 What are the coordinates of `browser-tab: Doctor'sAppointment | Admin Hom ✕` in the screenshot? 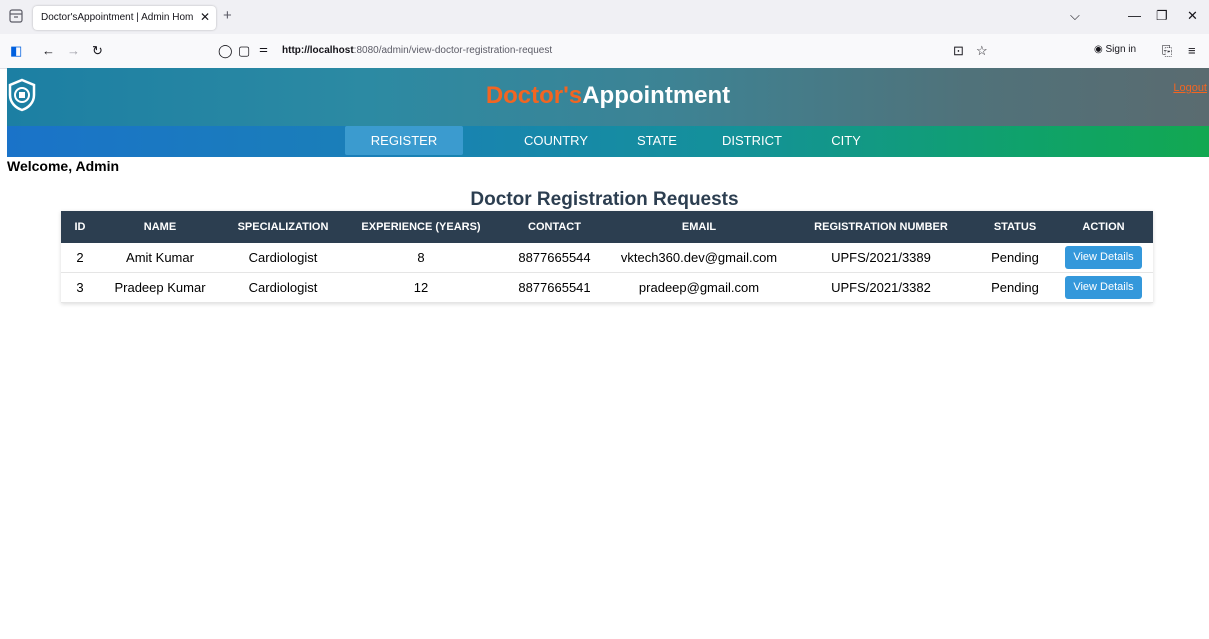 It's located at (124, 18).